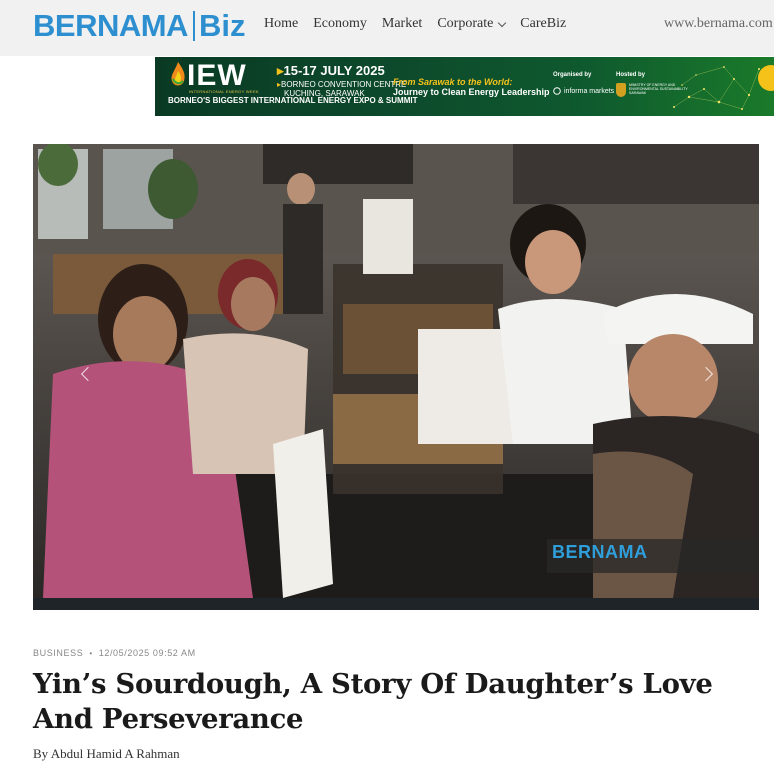 Image resolution: width=774 pixels, height=772 pixels. Describe the element at coordinates (106, 753) in the screenshot. I see `article-byline: By Abdul Hamid A Rahman` at that location.